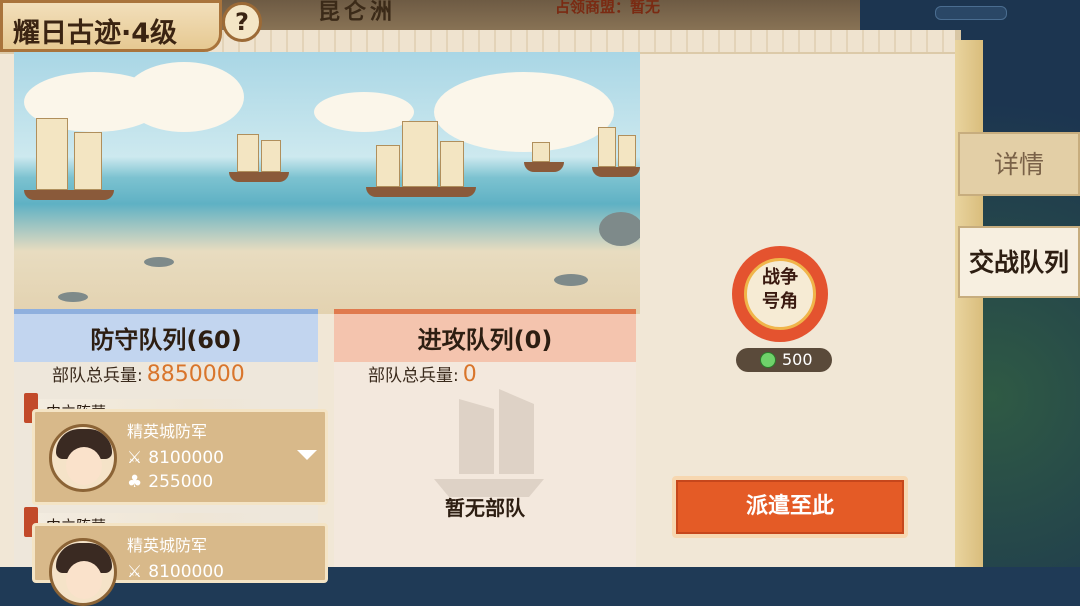 The image size is (1080, 606). Describe the element at coordinates (768, 360) in the screenshot. I see `jade-coin-icon` at that location.